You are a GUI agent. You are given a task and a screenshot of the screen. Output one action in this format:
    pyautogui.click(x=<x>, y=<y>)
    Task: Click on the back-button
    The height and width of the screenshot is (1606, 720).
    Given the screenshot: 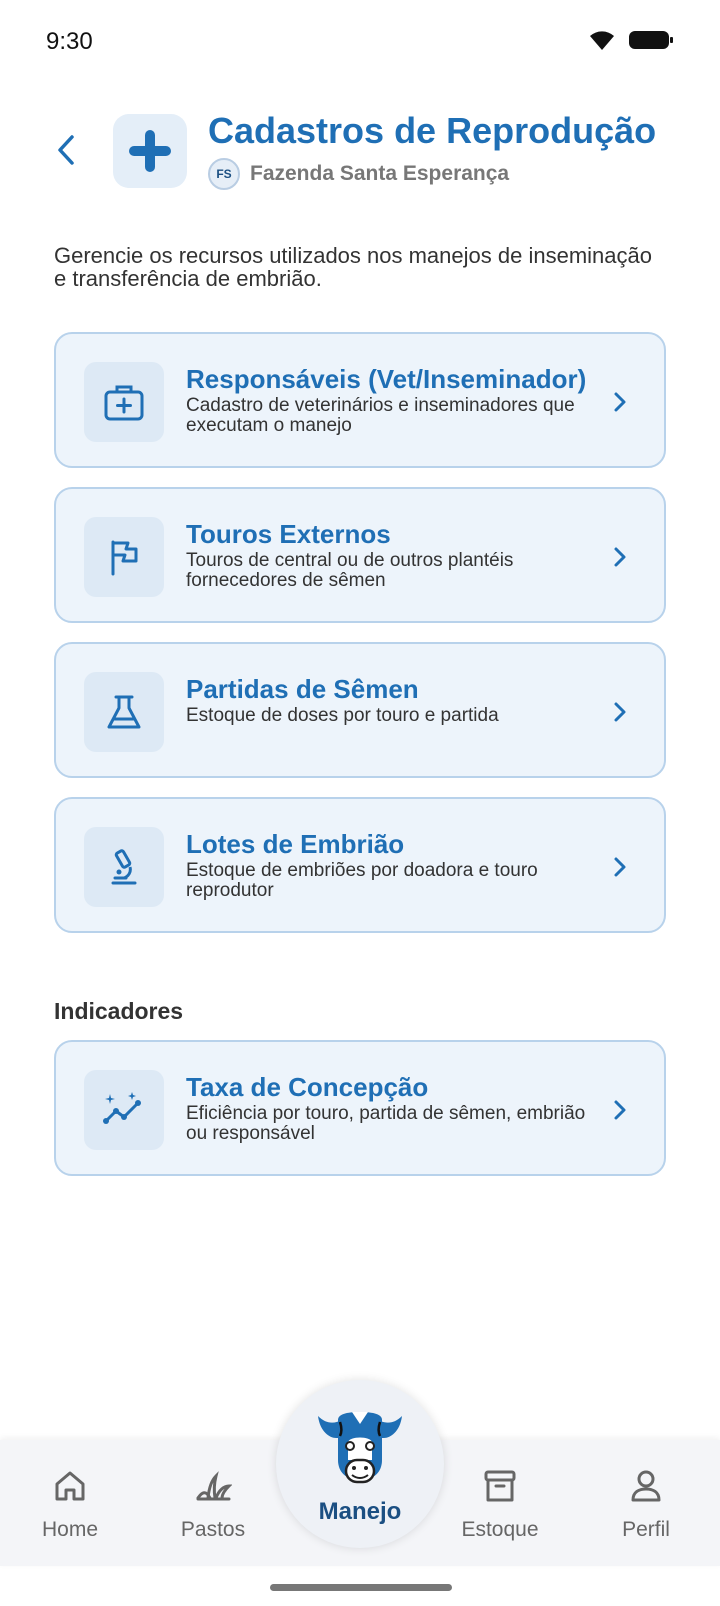 What is the action you would take?
    pyautogui.click(x=66, y=150)
    